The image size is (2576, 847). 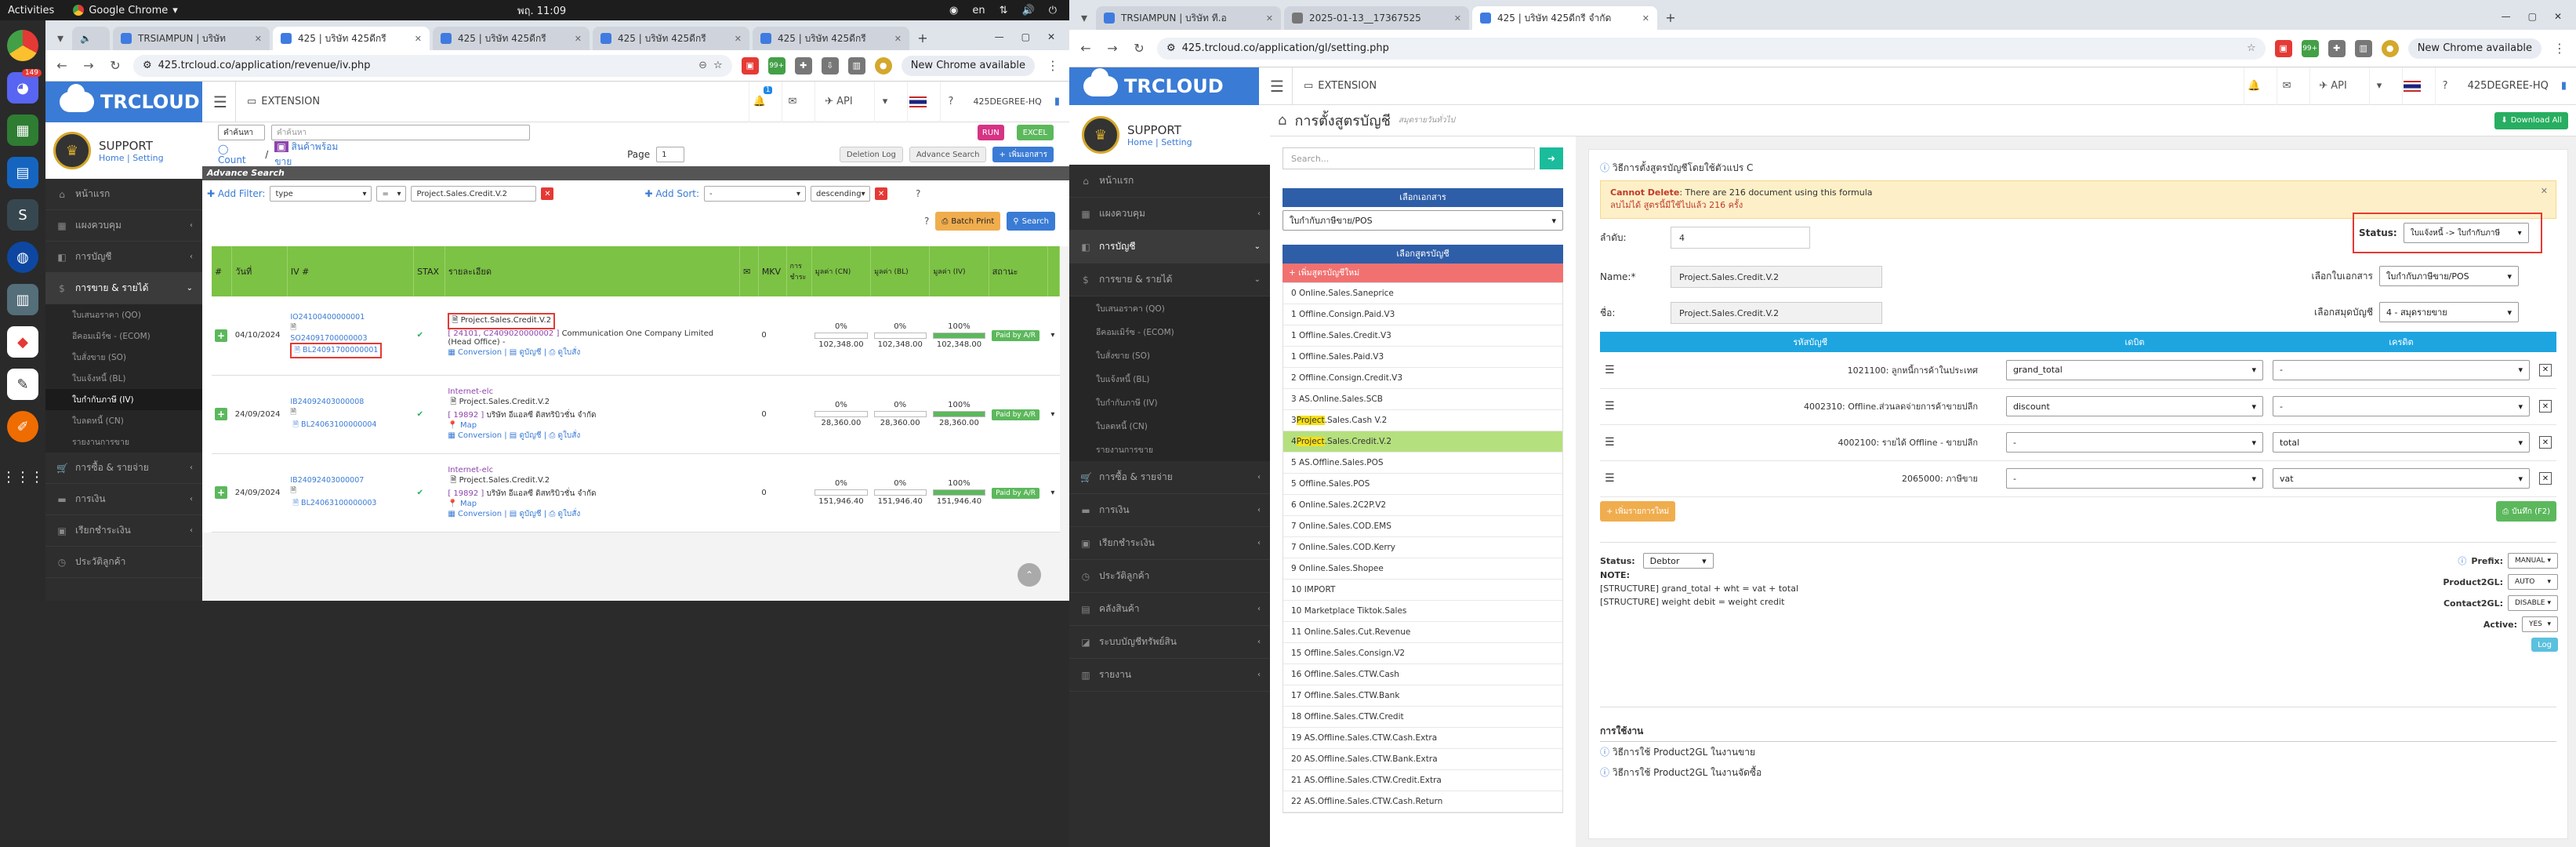 What do you see at coordinates (91, 38) in the screenshot?
I see `tab-audio: 🔈` at bounding box center [91, 38].